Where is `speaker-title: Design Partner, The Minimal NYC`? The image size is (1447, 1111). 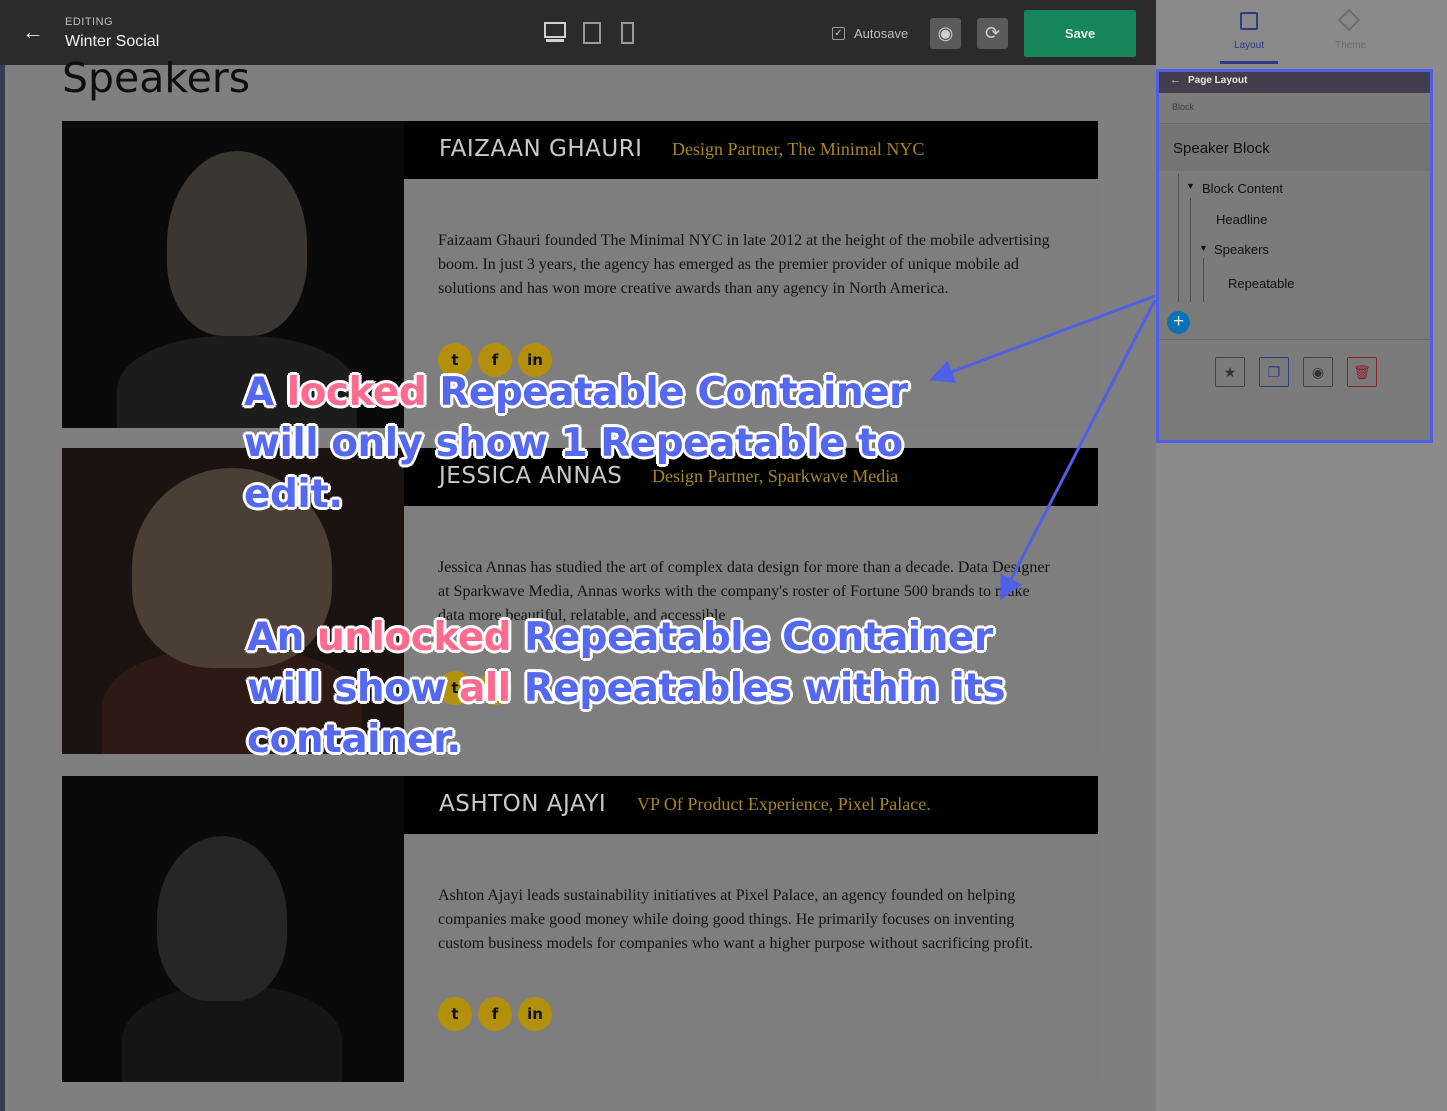 speaker-title: Design Partner, The Minimal NYC is located at coordinates (798, 149).